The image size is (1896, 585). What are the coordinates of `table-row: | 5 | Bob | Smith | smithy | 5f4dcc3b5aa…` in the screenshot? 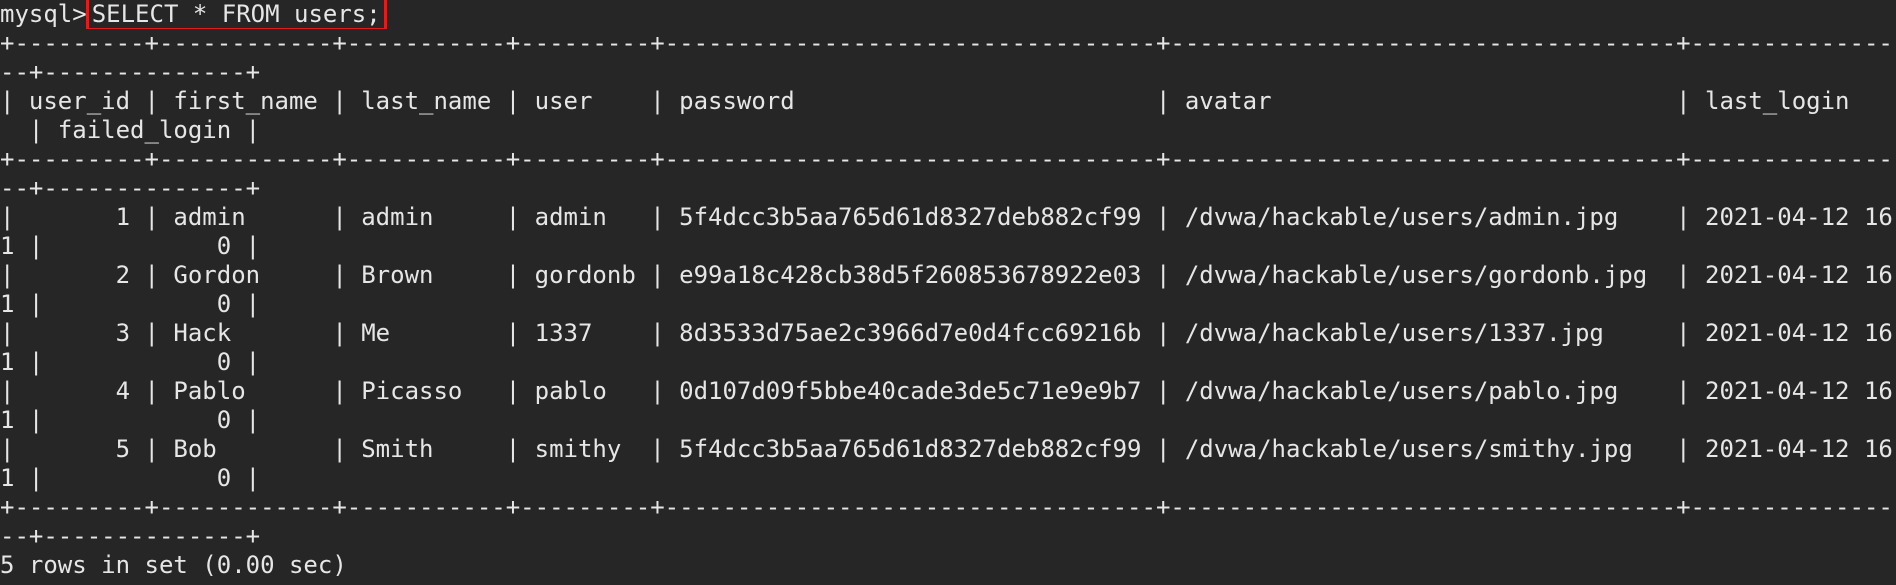 It's located at (948, 449).